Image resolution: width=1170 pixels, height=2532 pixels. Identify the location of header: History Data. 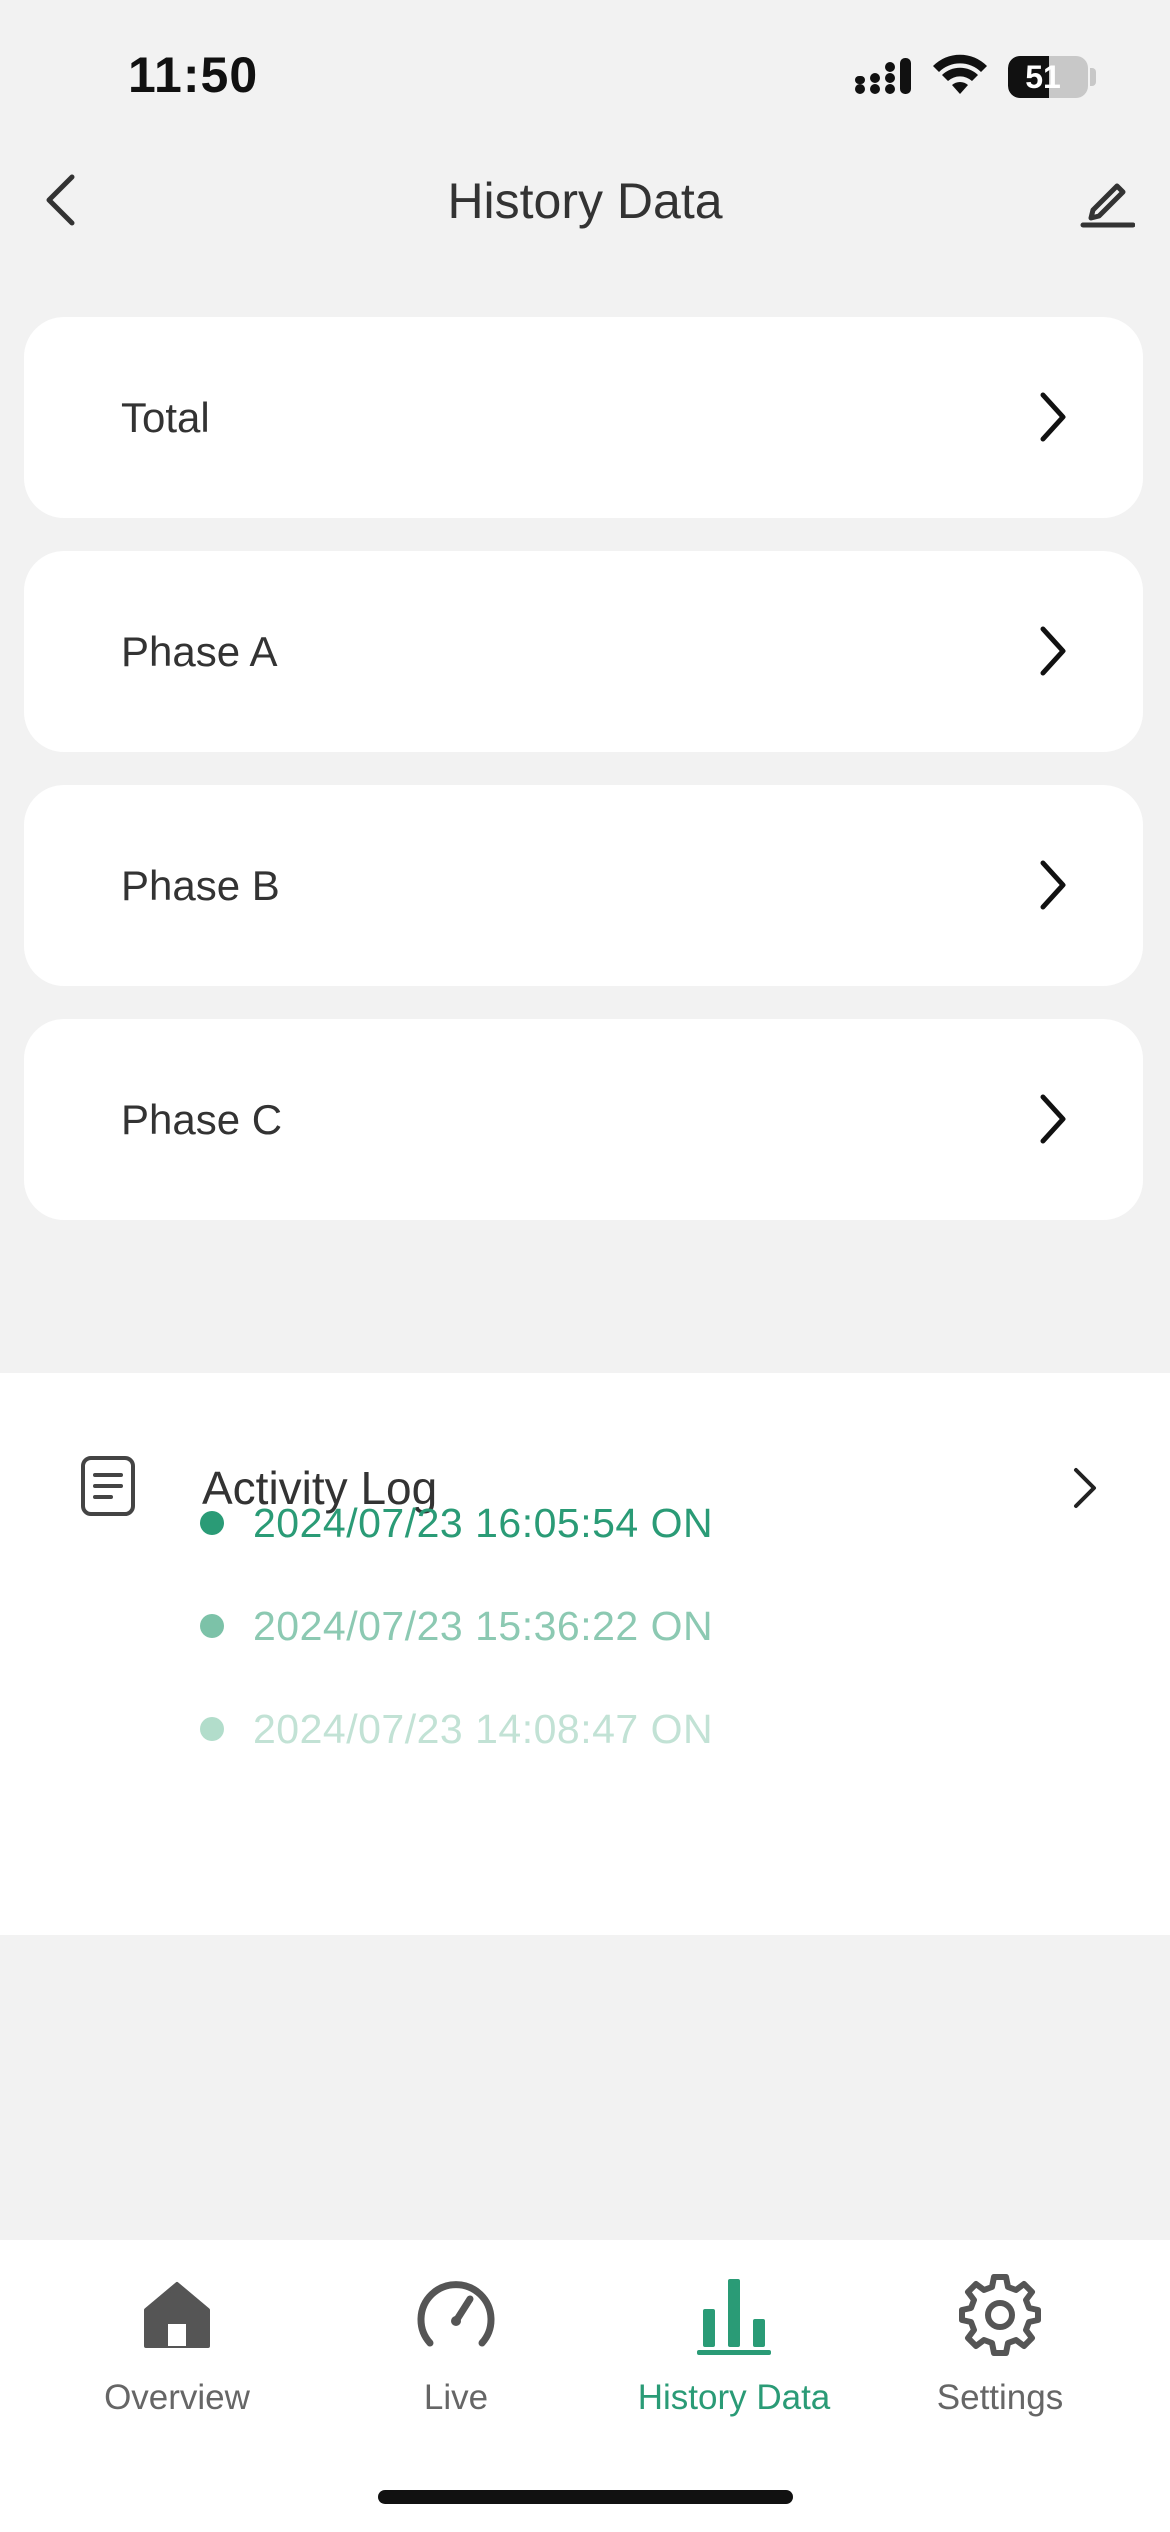
(585, 200).